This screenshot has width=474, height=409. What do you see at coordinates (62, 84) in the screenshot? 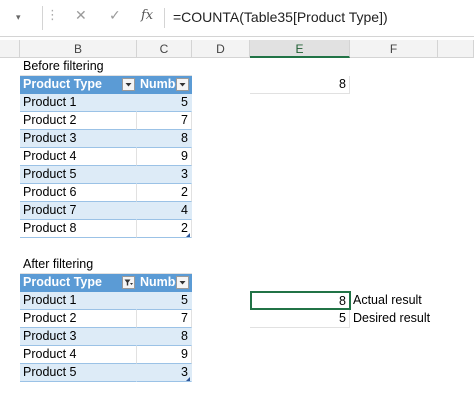
I see `table1-header-label: Product Type` at bounding box center [62, 84].